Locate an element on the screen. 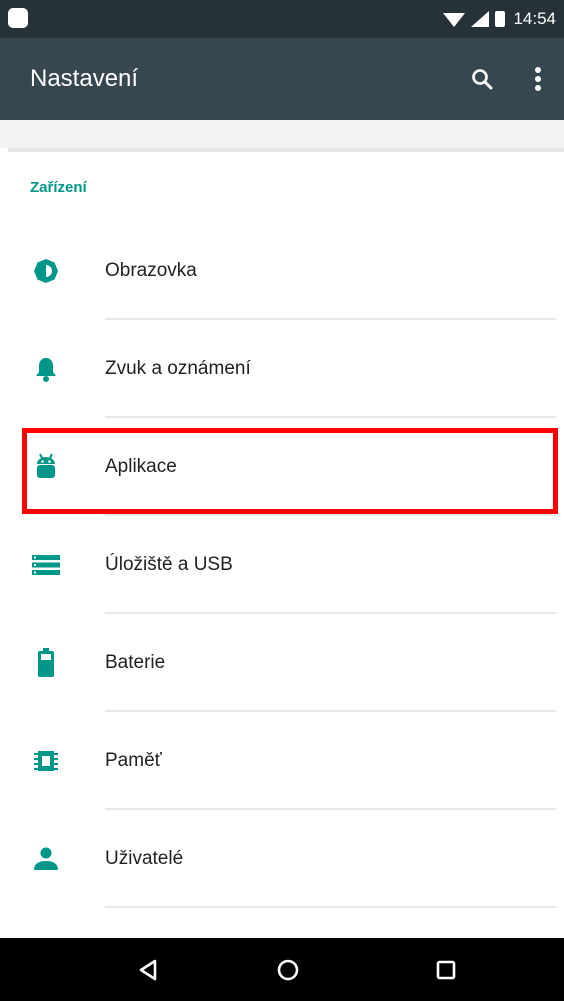 The height and width of the screenshot is (1001, 564). settings-item-storage: Úložiště a USB is located at coordinates (282, 565).